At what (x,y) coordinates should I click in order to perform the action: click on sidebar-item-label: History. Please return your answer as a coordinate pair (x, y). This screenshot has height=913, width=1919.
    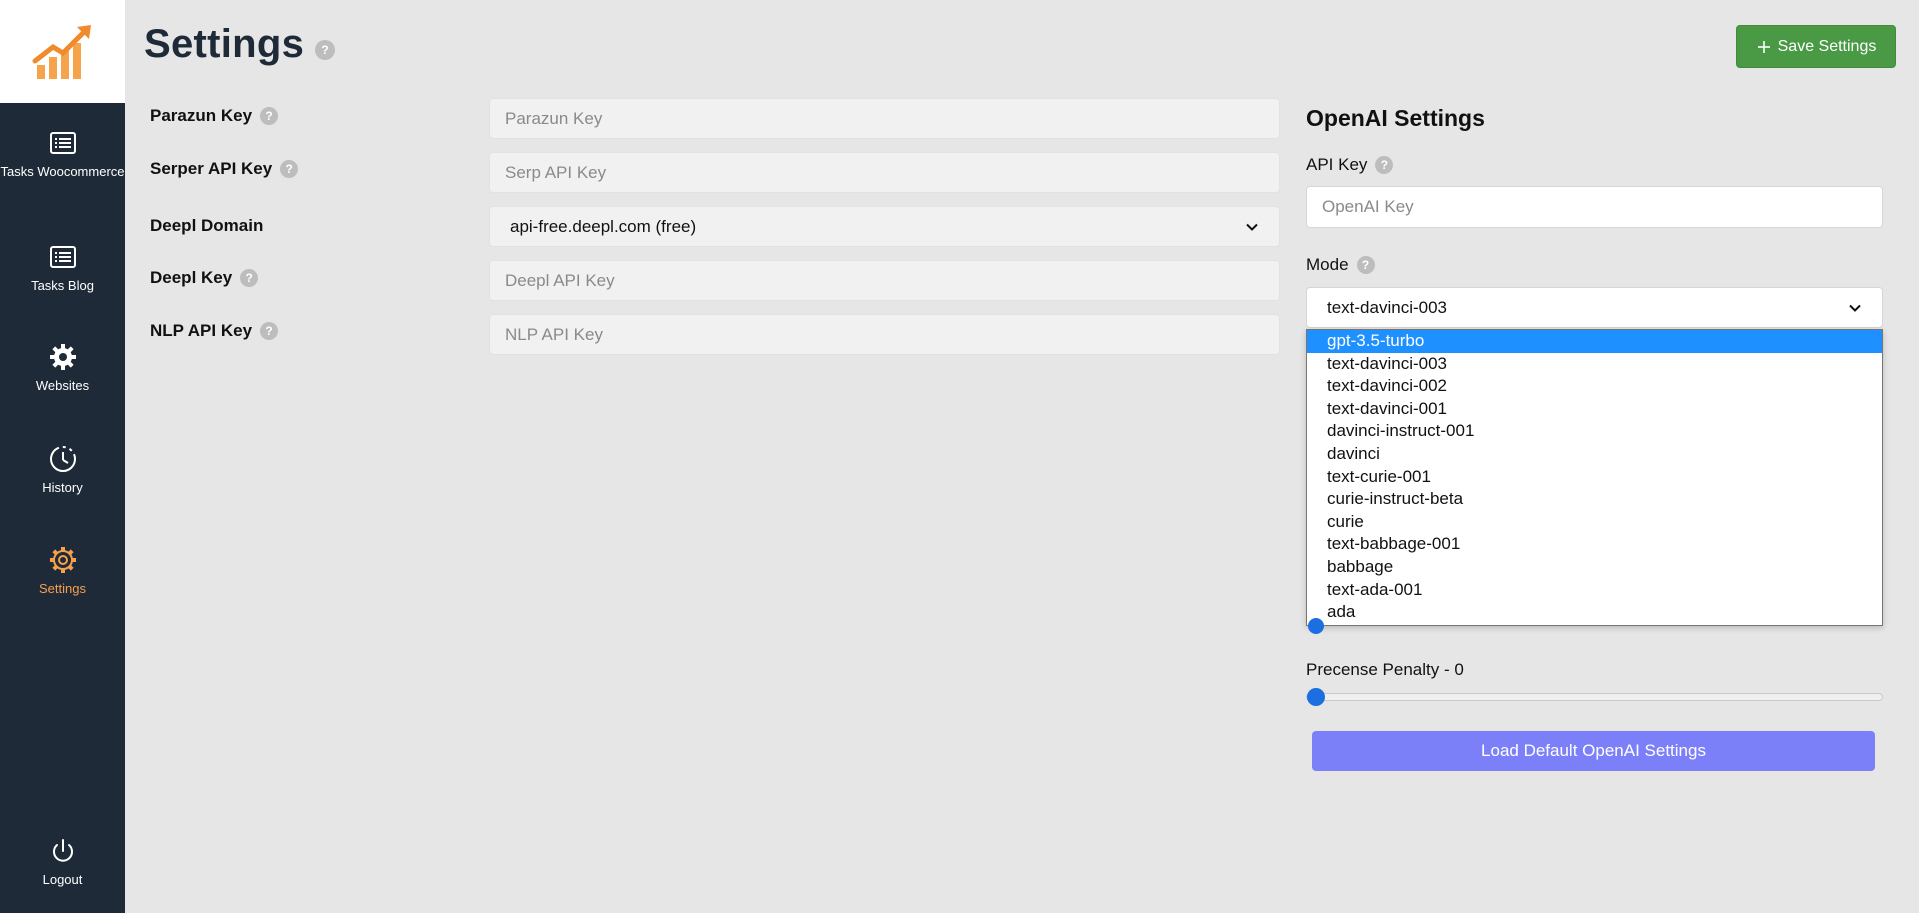
    Looking at the image, I should click on (62, 487).